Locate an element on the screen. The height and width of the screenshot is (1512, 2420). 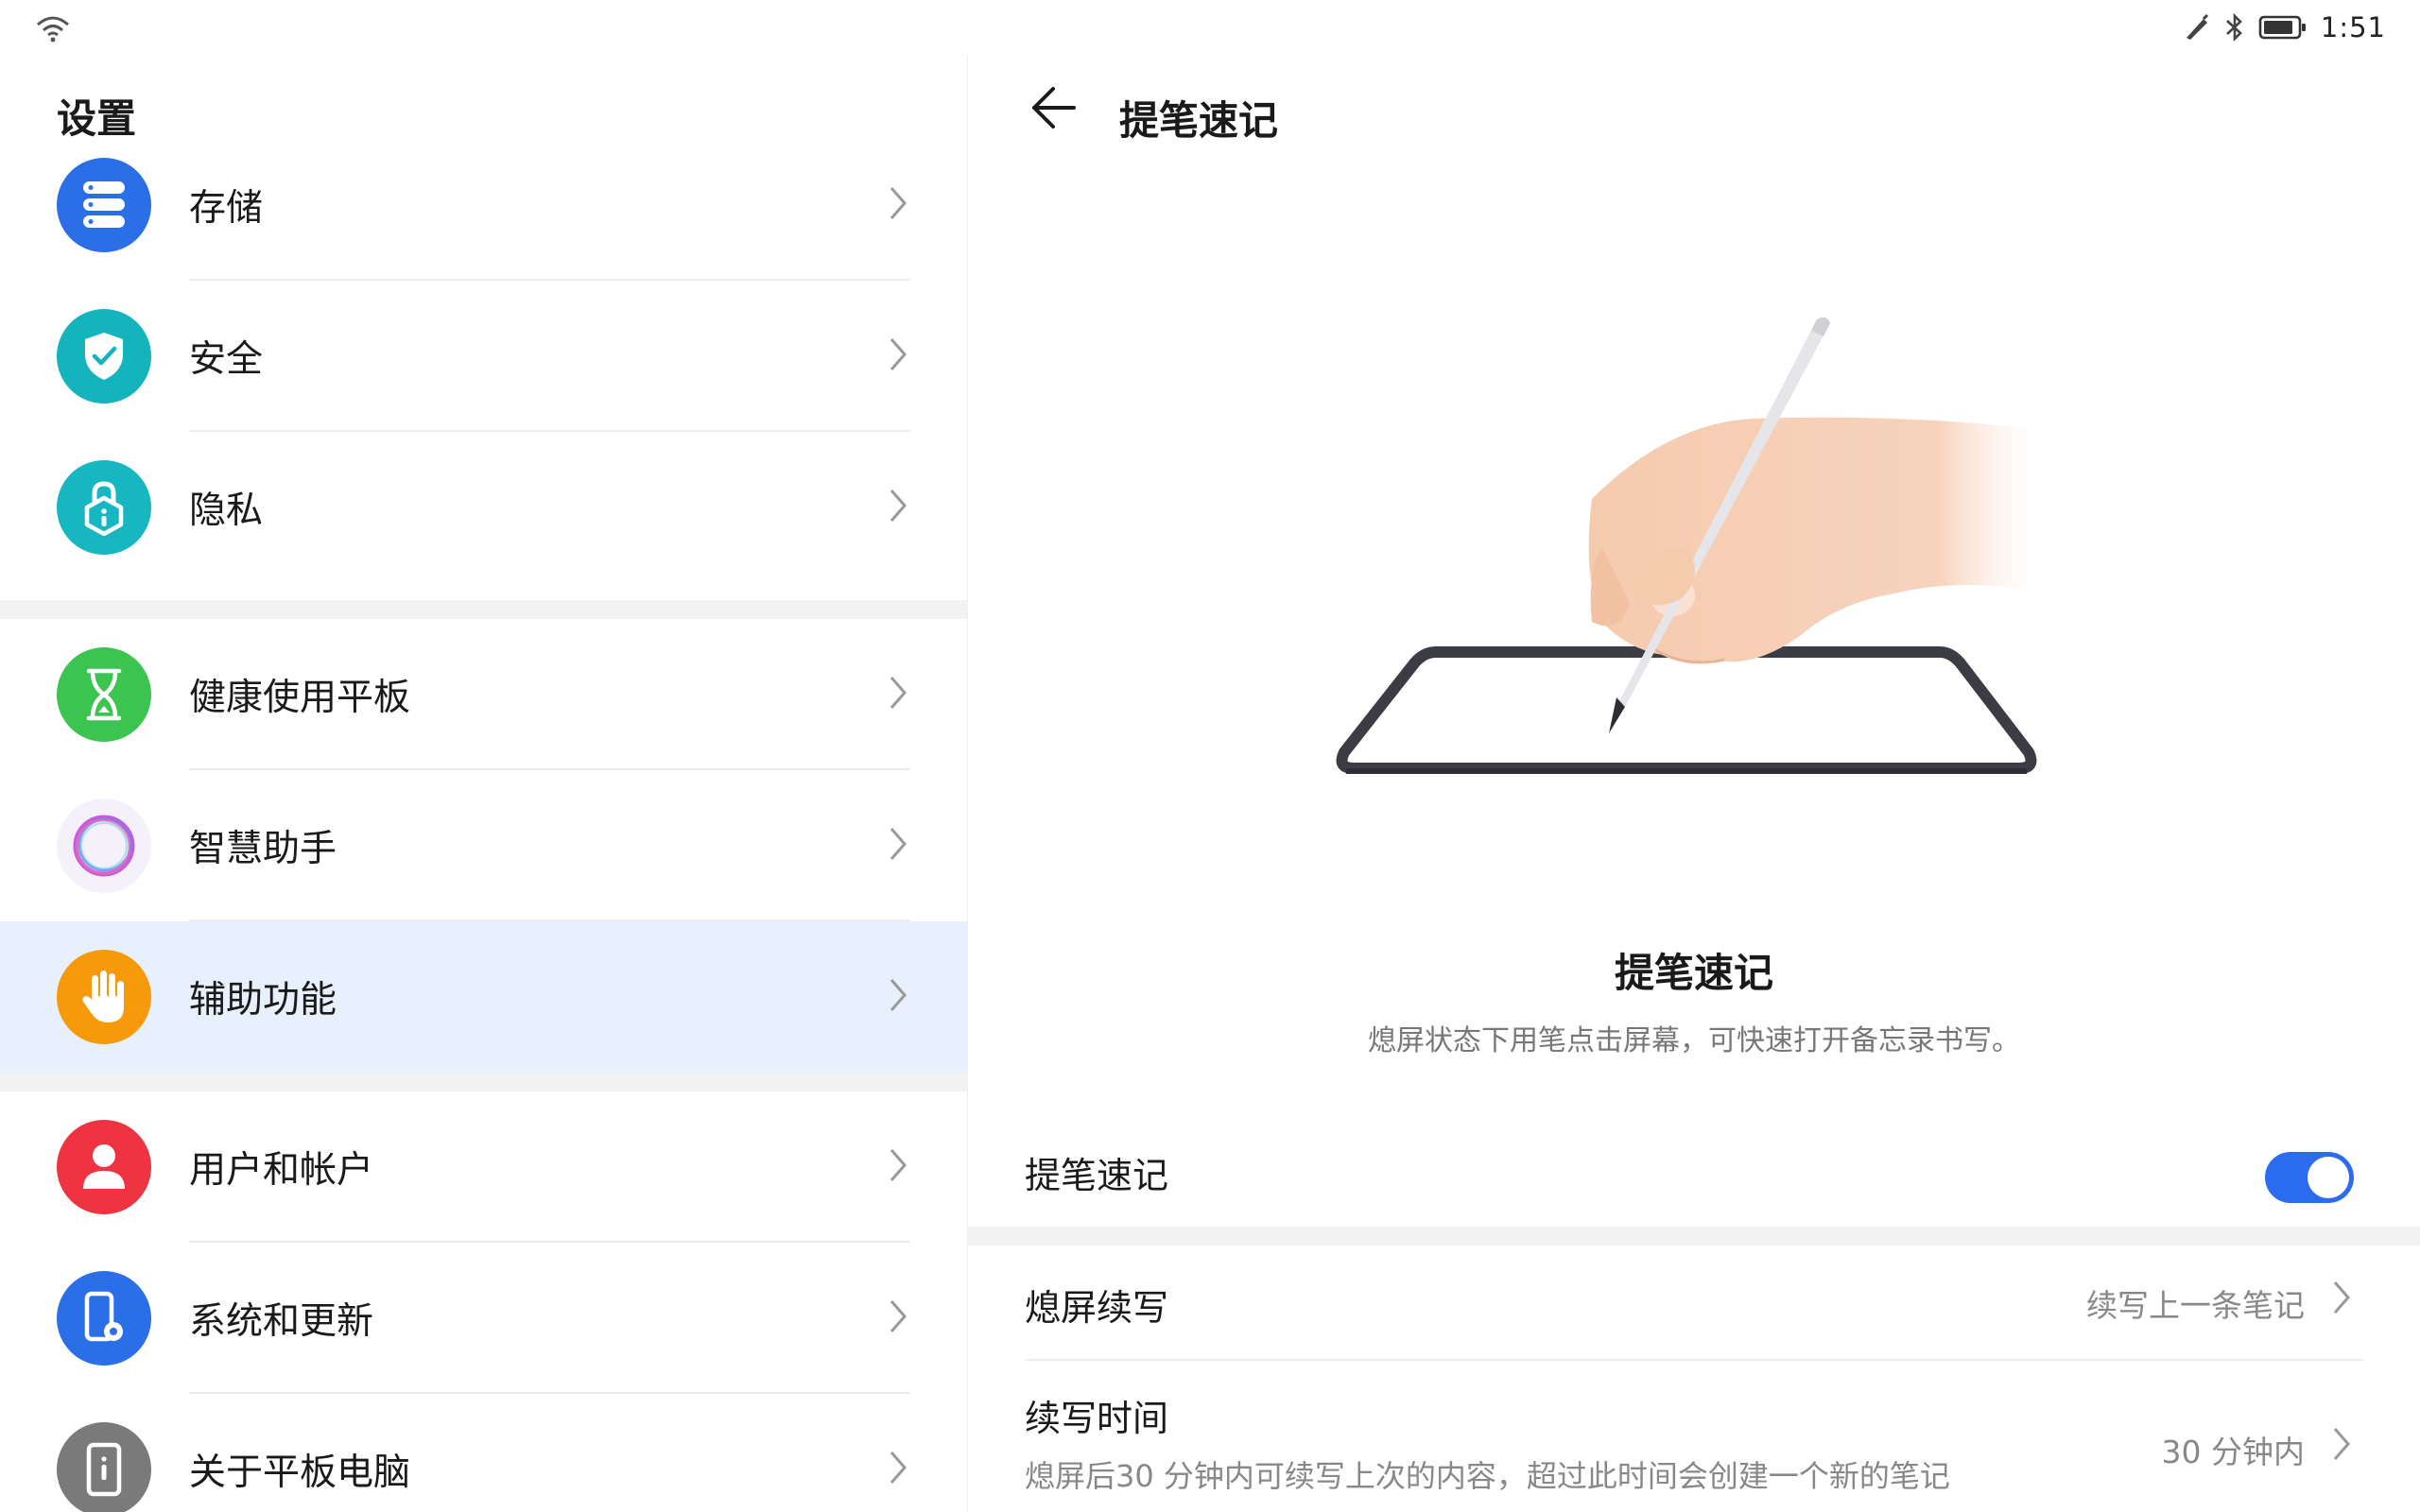
settings-item-storage: 存储 is located at coordinates (483, 205).